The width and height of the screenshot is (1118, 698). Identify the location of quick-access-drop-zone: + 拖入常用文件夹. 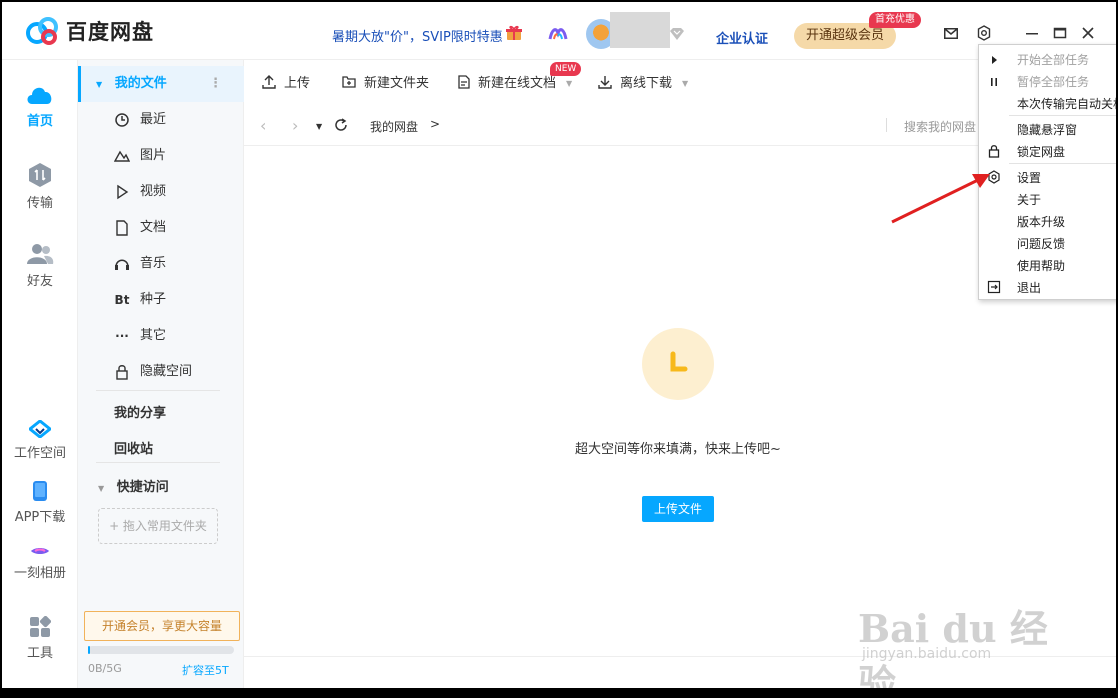
(158, 526).